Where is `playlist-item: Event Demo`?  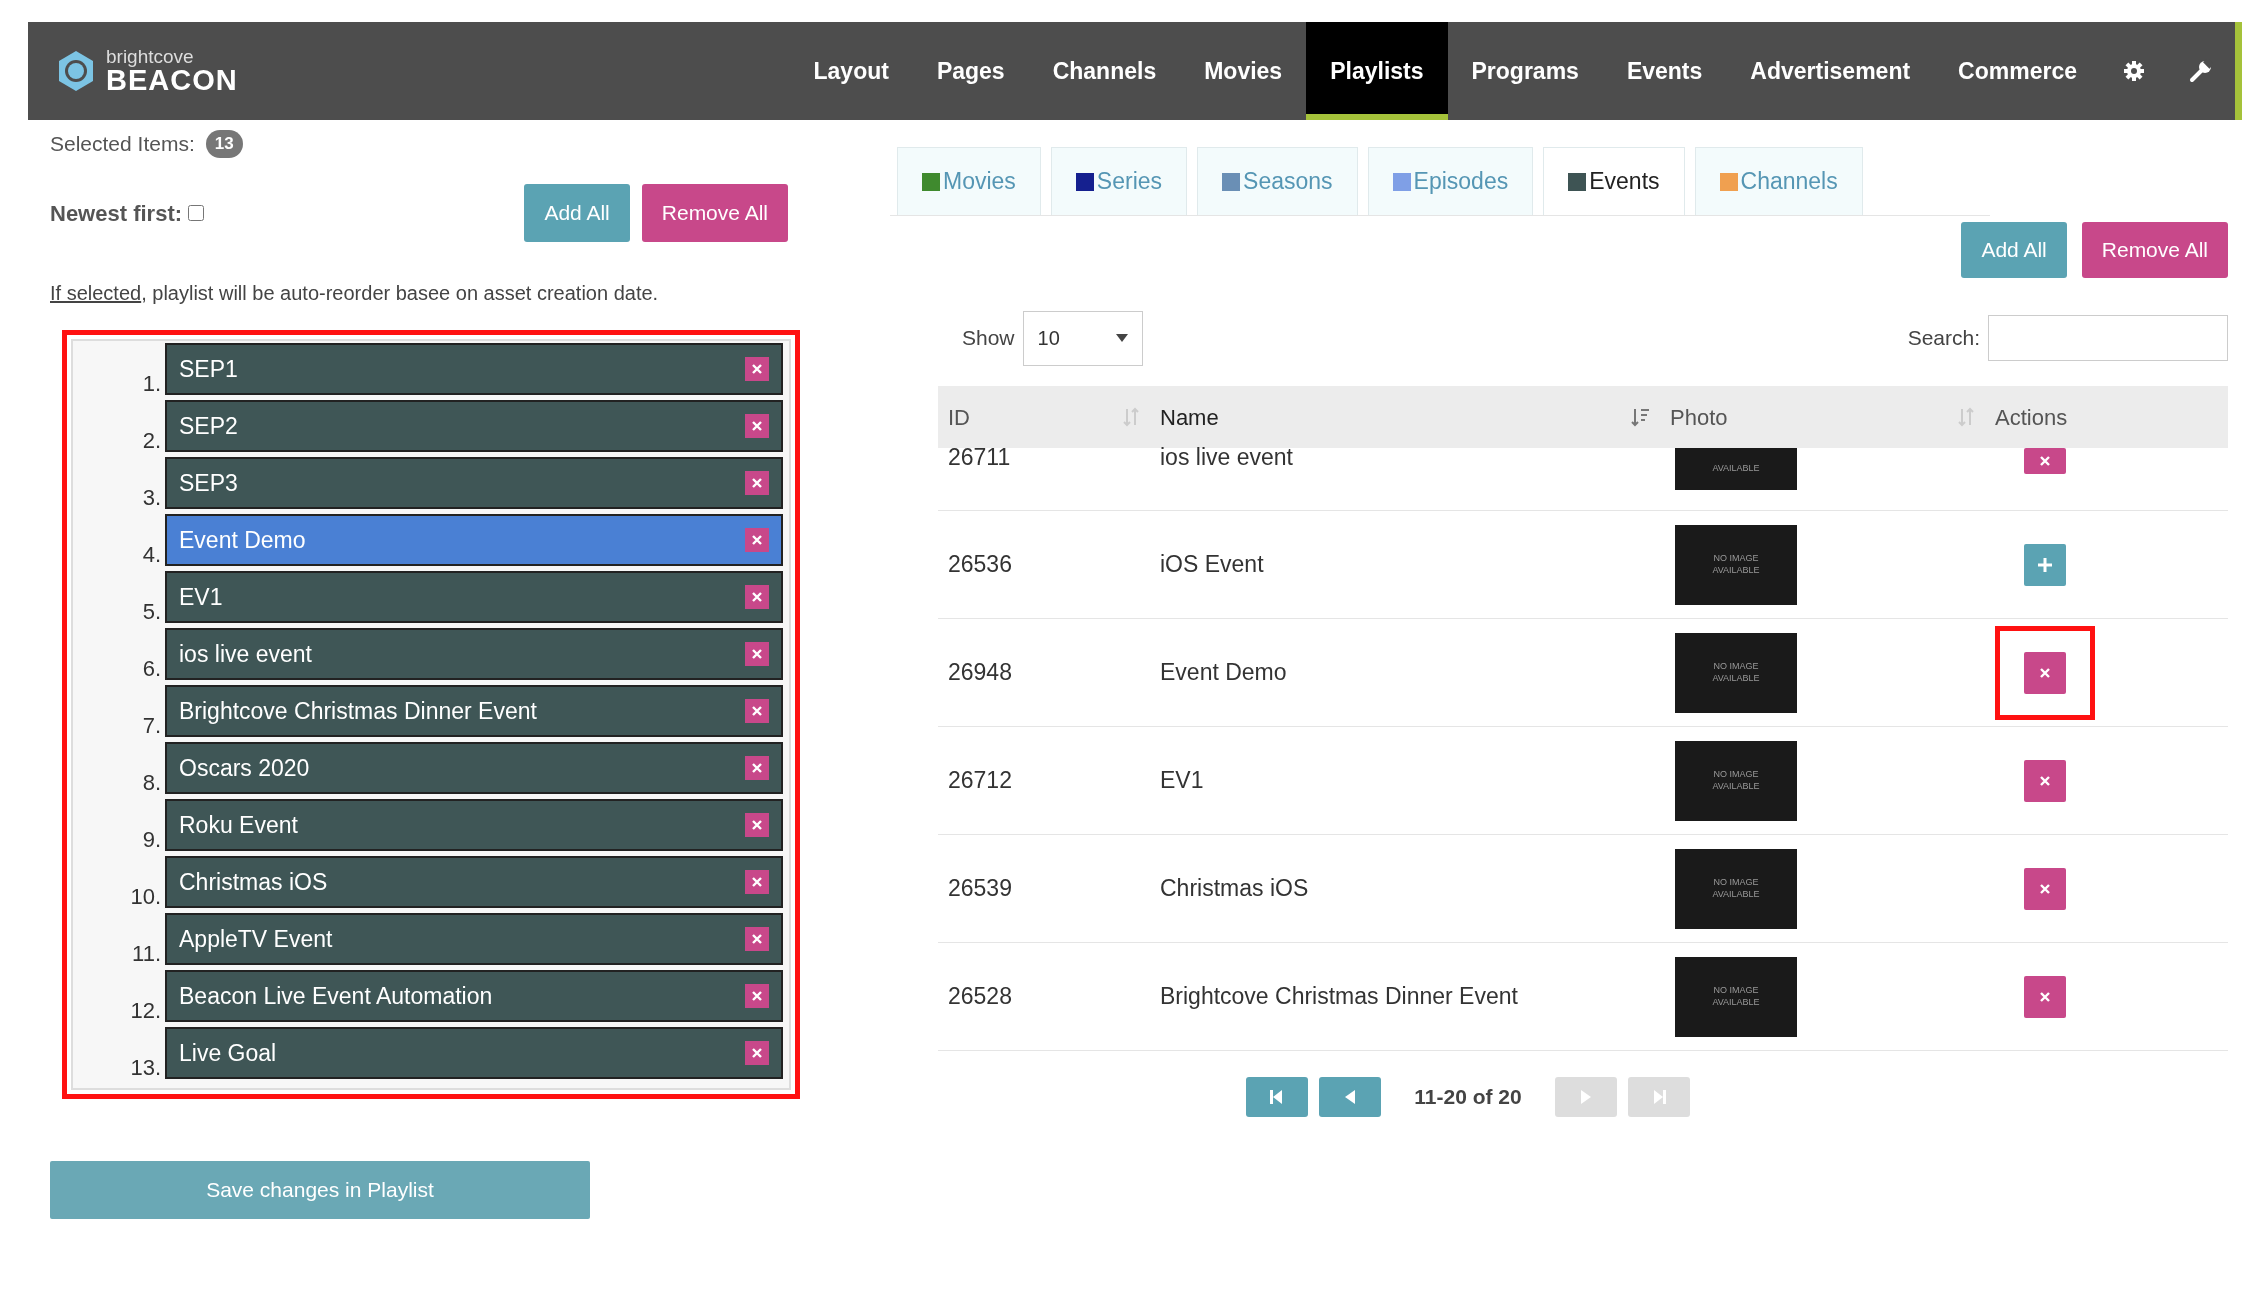
playlist-item: Event Demo is located at coordinates (474, 540).